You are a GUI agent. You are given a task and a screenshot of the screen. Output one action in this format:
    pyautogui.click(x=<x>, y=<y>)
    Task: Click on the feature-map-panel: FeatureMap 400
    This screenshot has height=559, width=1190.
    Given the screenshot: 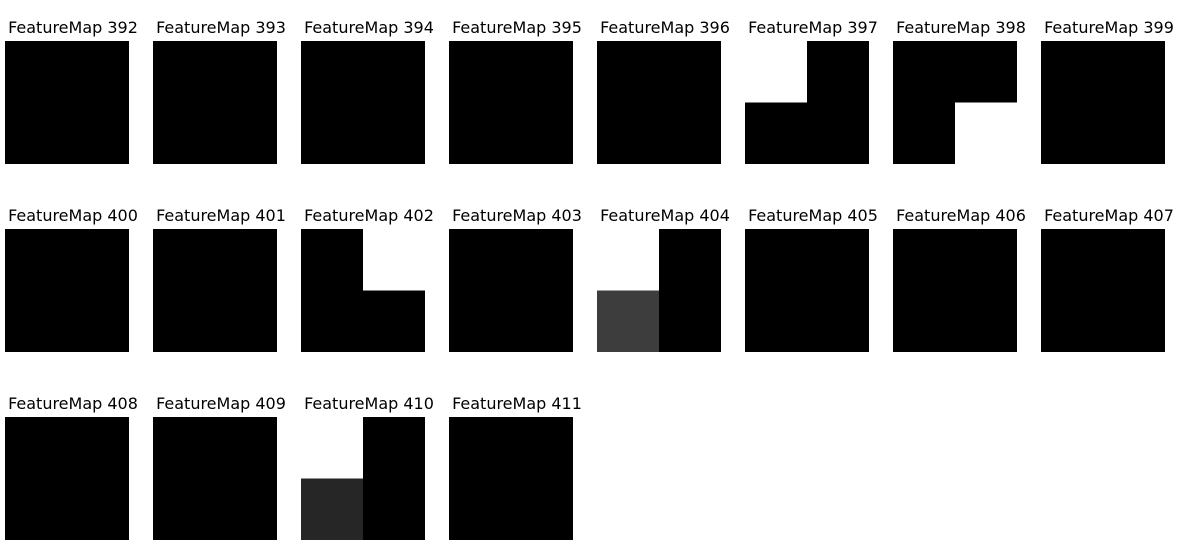 What is the action you would take?
    pyautogui.click(x=73, y=288)
    